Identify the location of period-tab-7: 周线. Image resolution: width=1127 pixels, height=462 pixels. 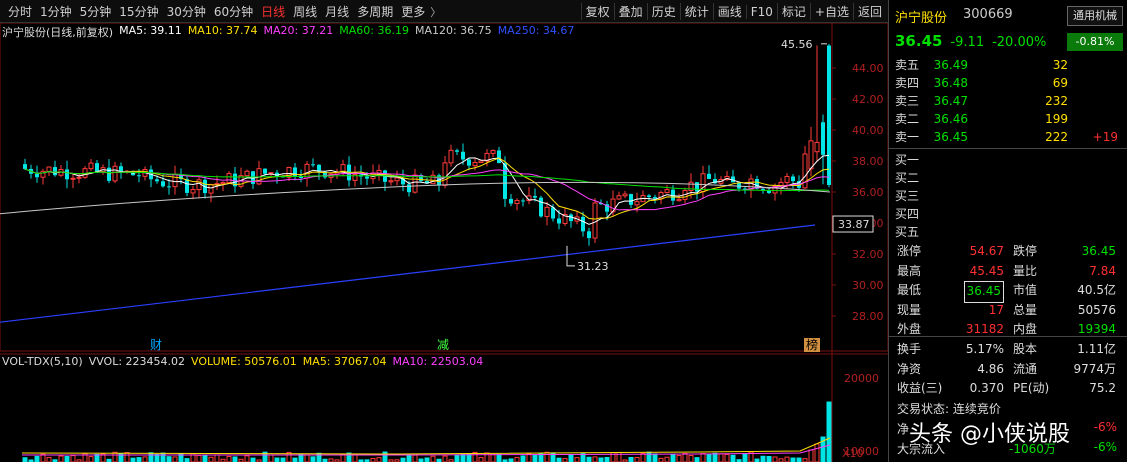
(305, 11).